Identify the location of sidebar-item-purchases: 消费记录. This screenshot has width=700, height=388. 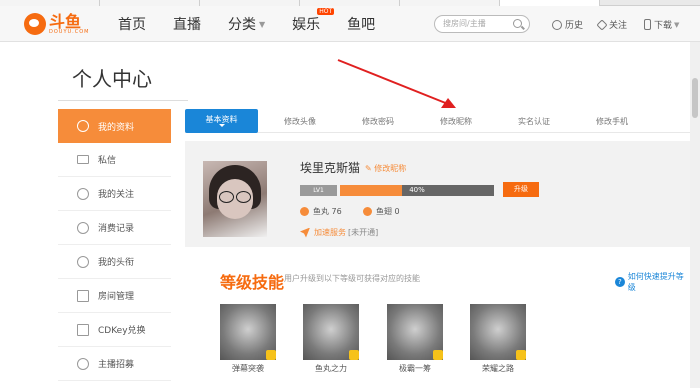
(114, 228).